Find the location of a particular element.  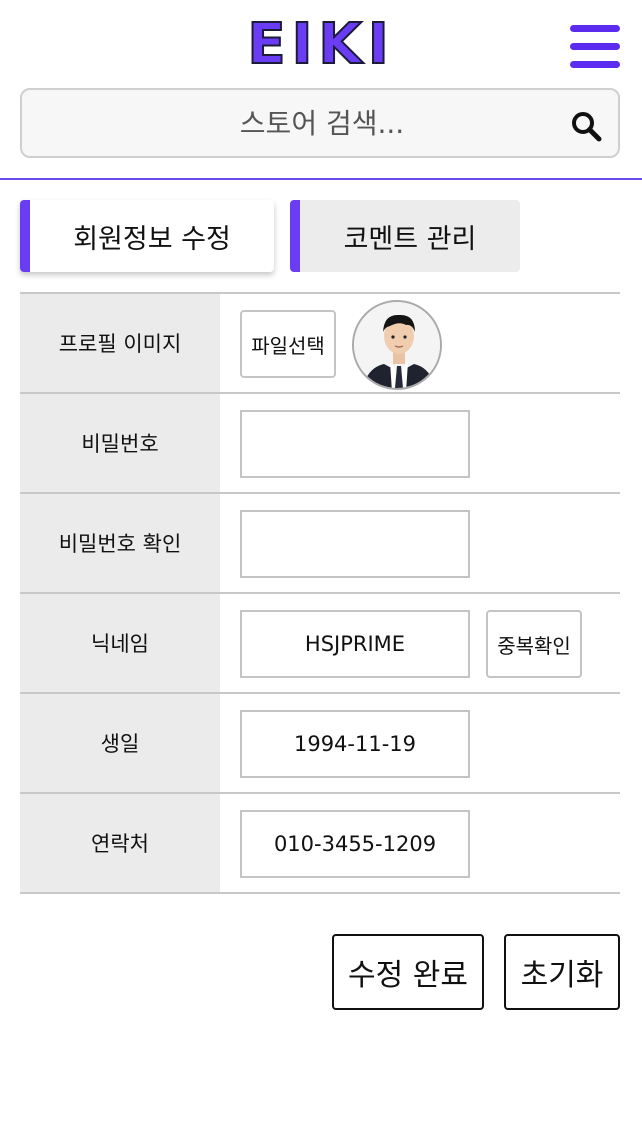

password-confirm-field is located at coordinates (355, 544).